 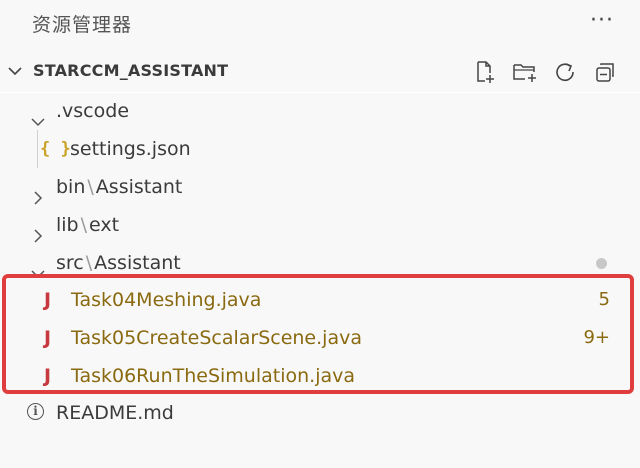 What do you see at coordinates (115, 413) in the screenshot?
I see `file-label: README.md` at bounding box center [115, 413].